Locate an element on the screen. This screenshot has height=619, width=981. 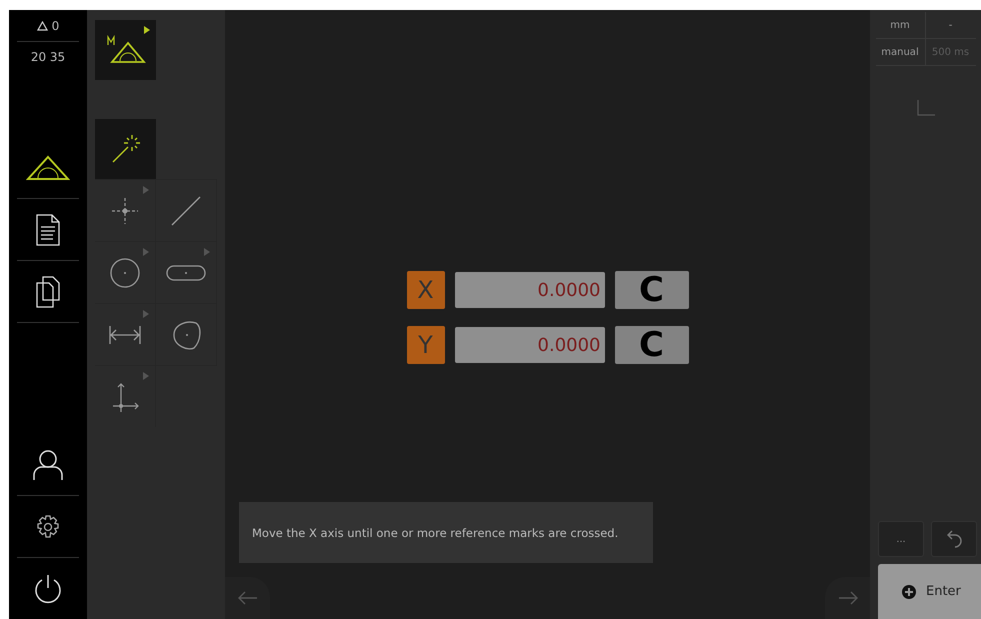
setting-value: manual is located at coordinates (901, 52).